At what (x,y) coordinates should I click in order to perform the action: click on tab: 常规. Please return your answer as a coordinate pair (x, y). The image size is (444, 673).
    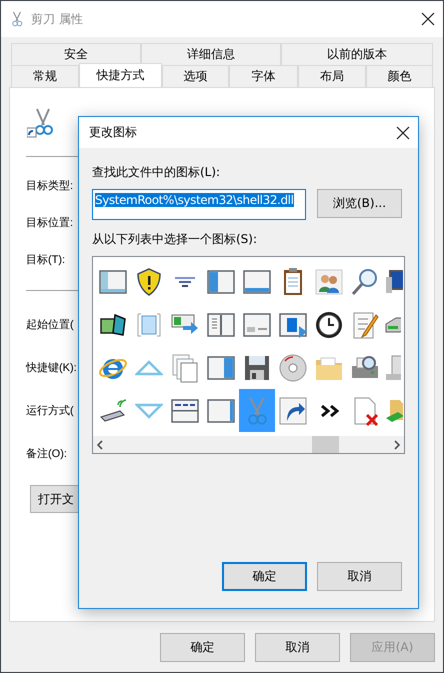
    Looking at the image, I should click on (45, 76).